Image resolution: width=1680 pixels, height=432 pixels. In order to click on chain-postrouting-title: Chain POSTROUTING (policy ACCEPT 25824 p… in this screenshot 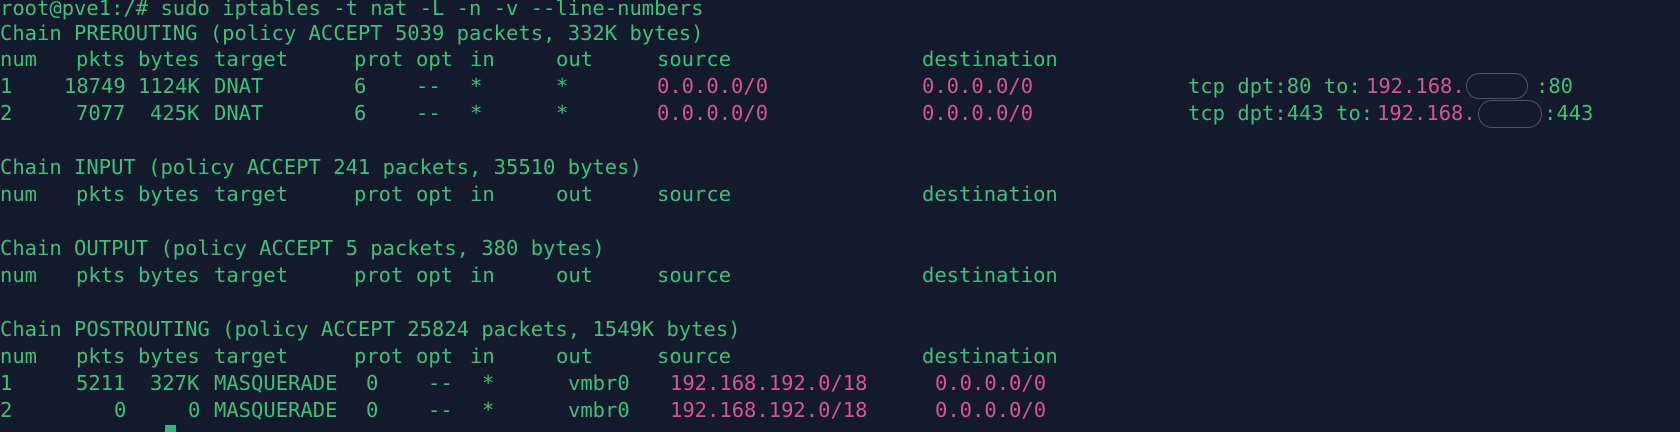, I will do `click(370, 329)`.